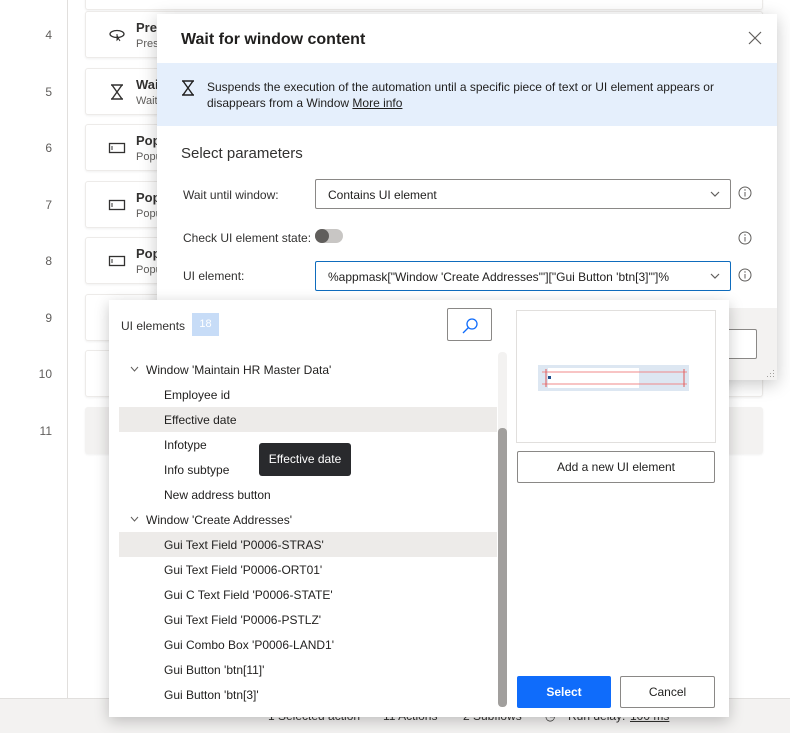 Image resolution: width=790 pixels, height=733 pixels. What do you see at coordinates (147, 101) in the screenshot?
I see `action-subtitle: Wait` at bounding box center [147, 101].